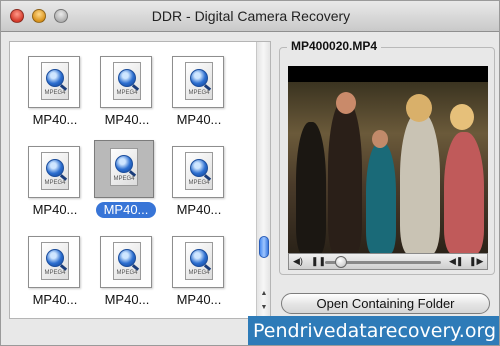 This screenshot has width=500, height=346. What do you see at coordinates (264, 294) in the screenshot?
I see `scroll-up-arrow: ▲` at bounding box center [264, 294].